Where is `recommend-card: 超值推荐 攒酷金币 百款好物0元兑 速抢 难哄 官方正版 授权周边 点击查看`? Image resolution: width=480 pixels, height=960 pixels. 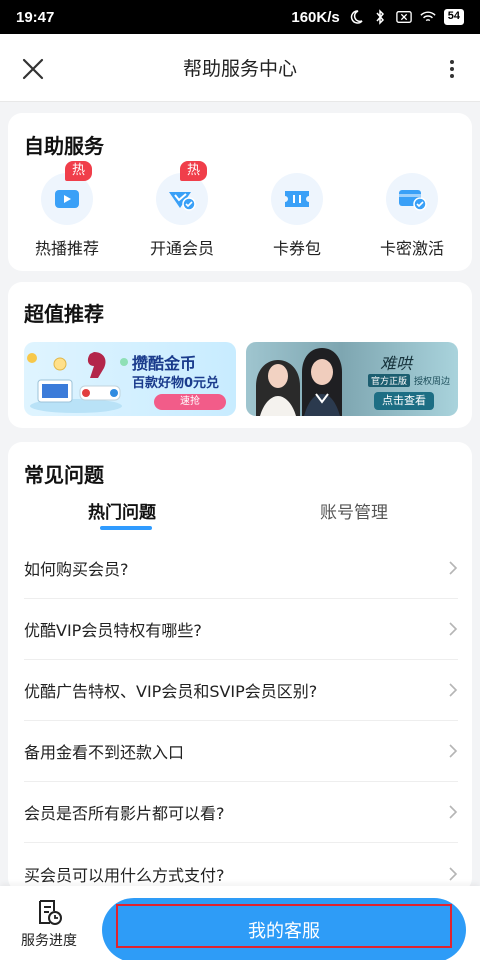 recommend-card: 超值推荐 攒酷金币 百款好物0元兑 速抢 难哄 官方正版 授权周边 点击查看 is located at coordinates (240, 355).